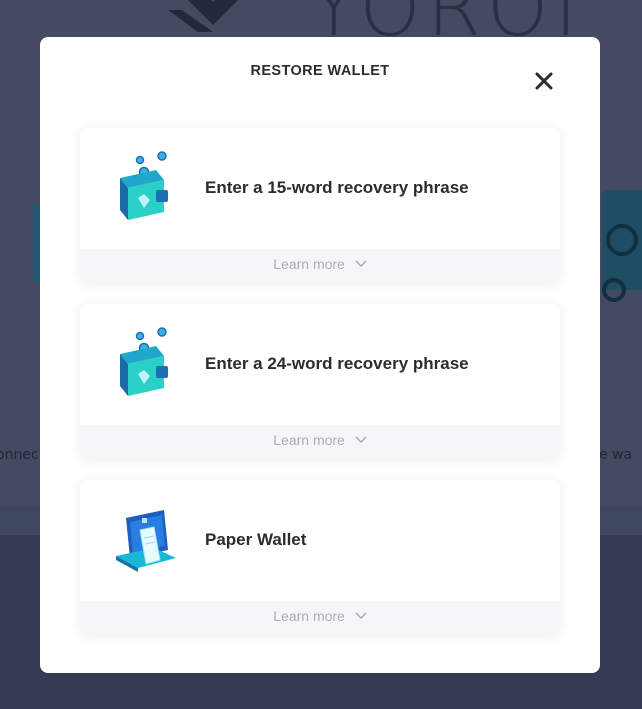 Image resolution: width=642 pixels, height=709 pixels. I want to click on option-body: Paper Wallet, so click(320, 540).